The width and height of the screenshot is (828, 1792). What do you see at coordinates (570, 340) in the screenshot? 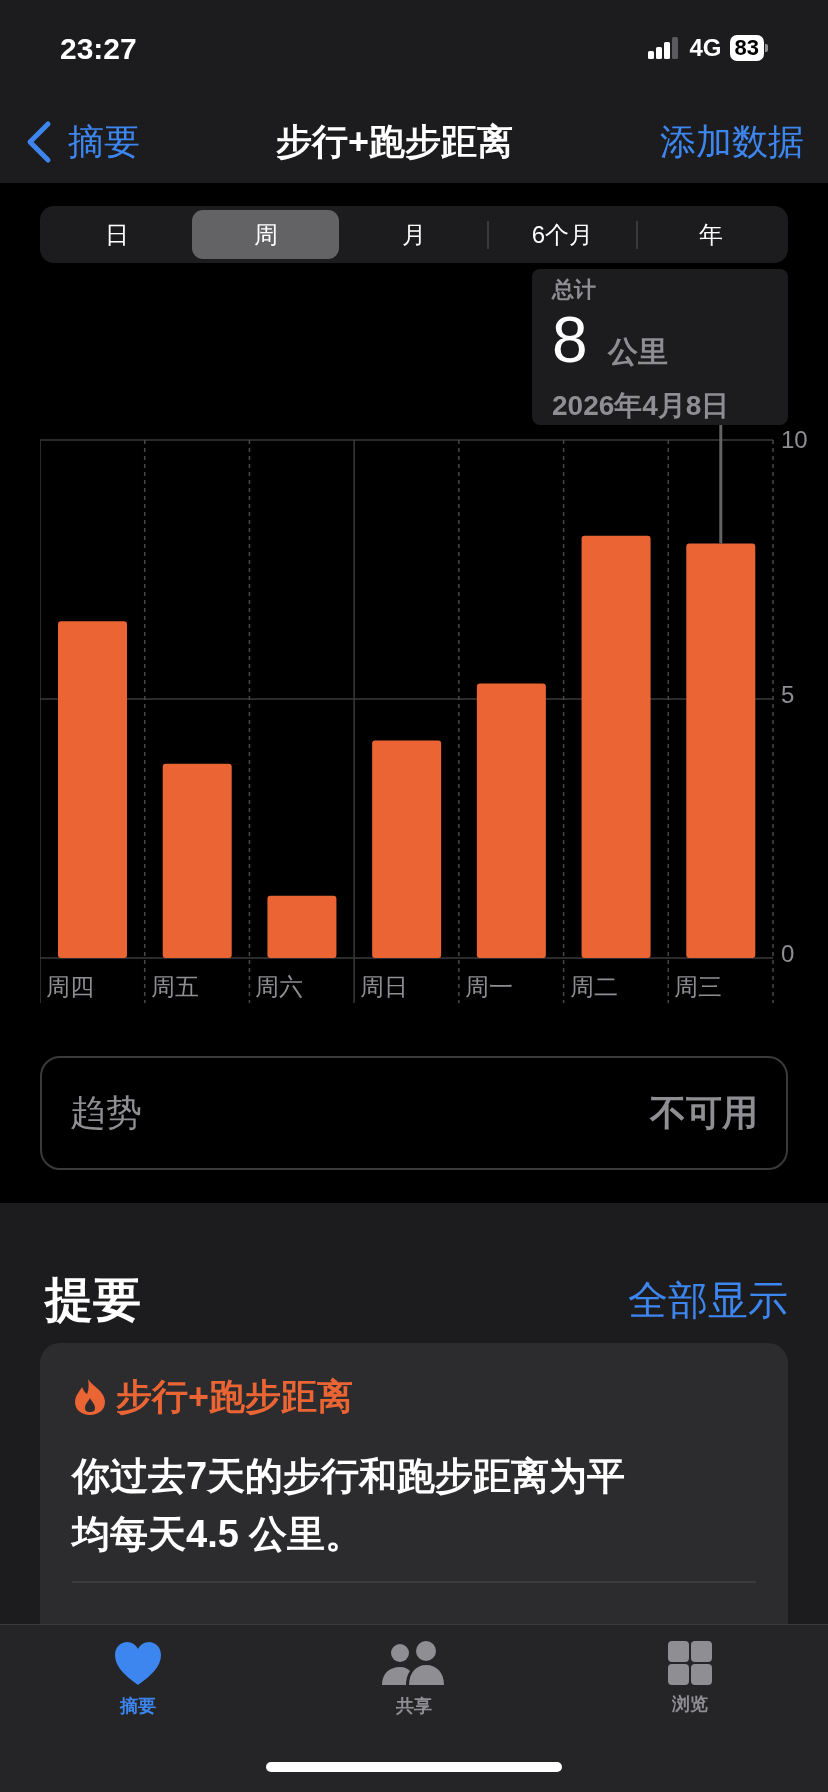
I see `tooltip-value: 8` at bounding box center [570, 340].